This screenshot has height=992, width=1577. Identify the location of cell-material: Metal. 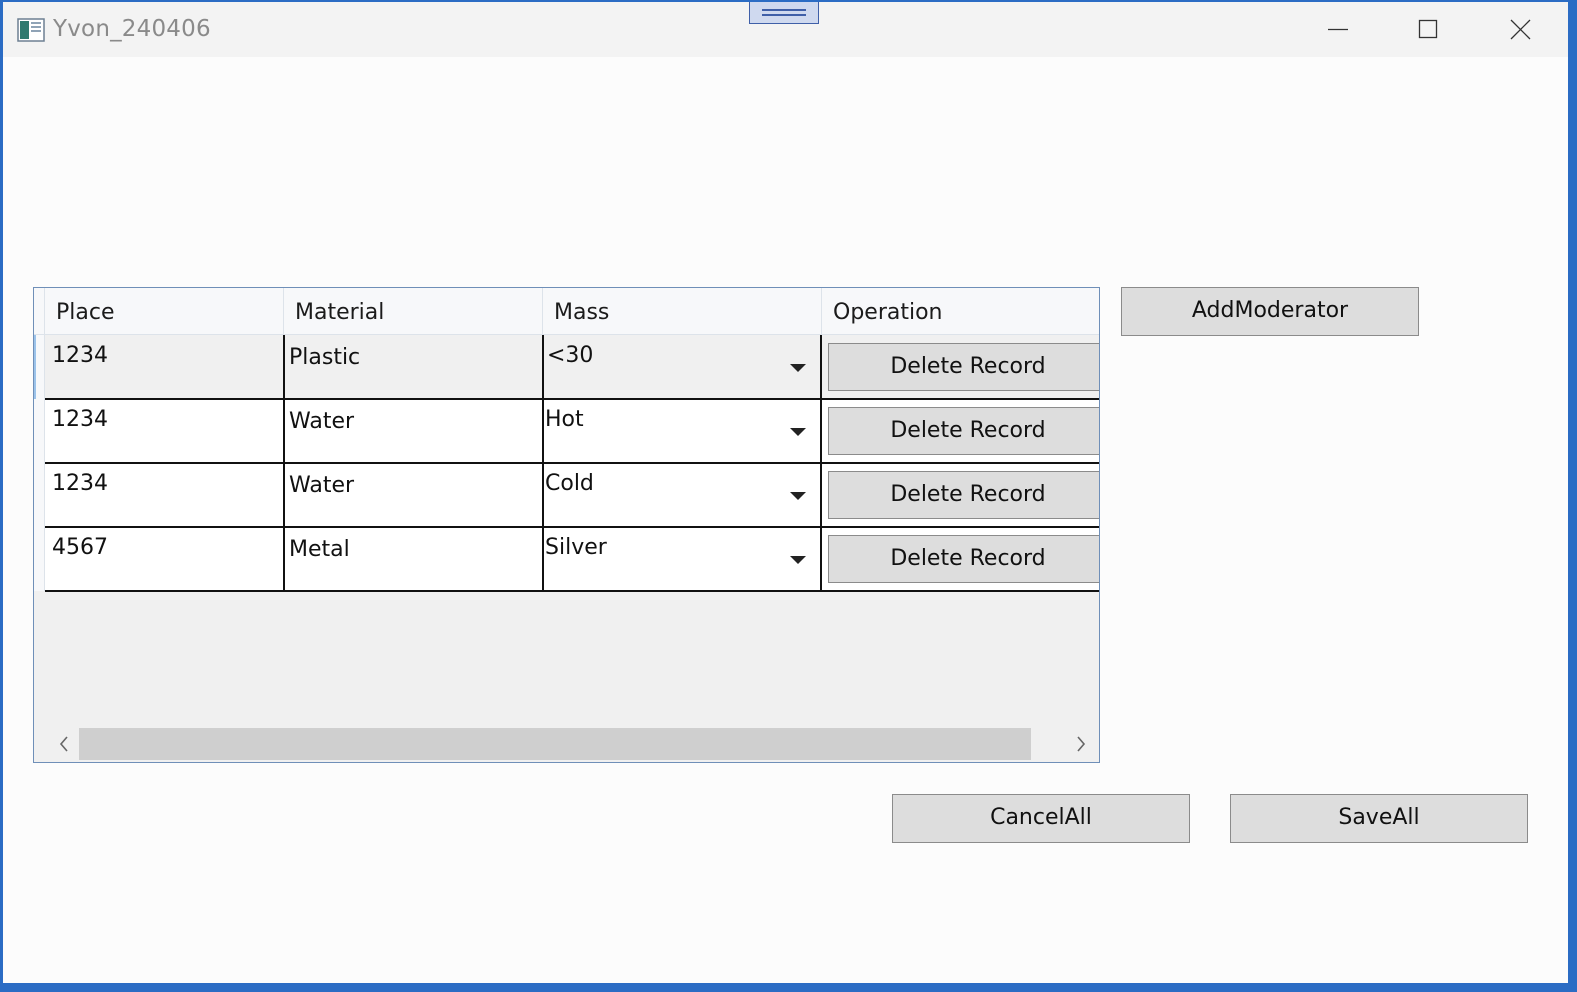
(319, 549).